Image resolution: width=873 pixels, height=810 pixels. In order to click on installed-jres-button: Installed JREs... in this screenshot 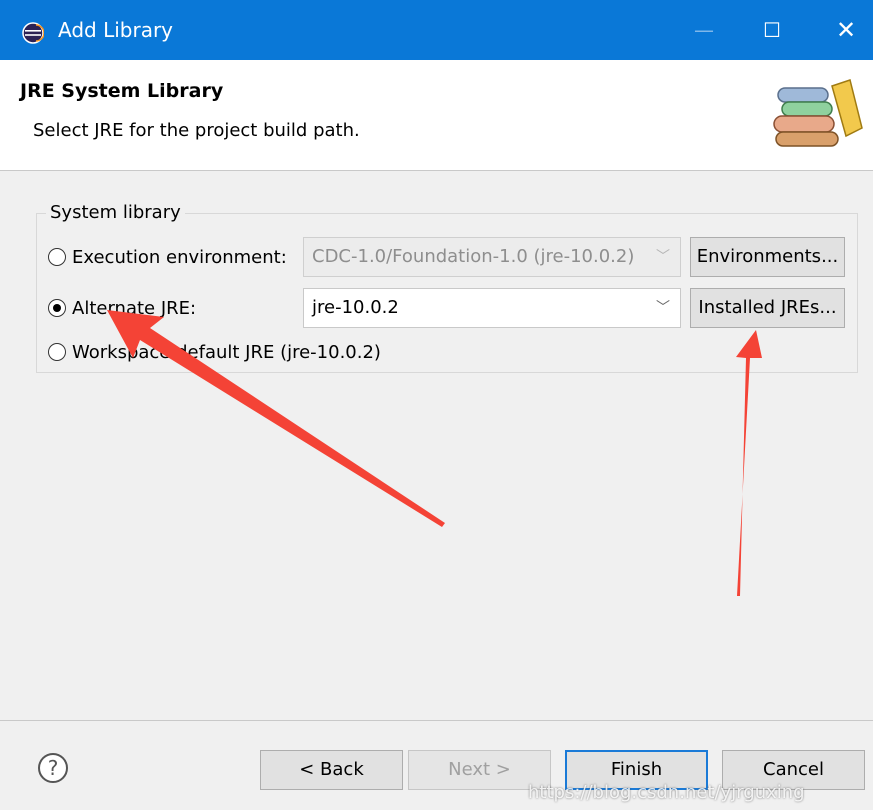, I will do `click(767, 308)`.